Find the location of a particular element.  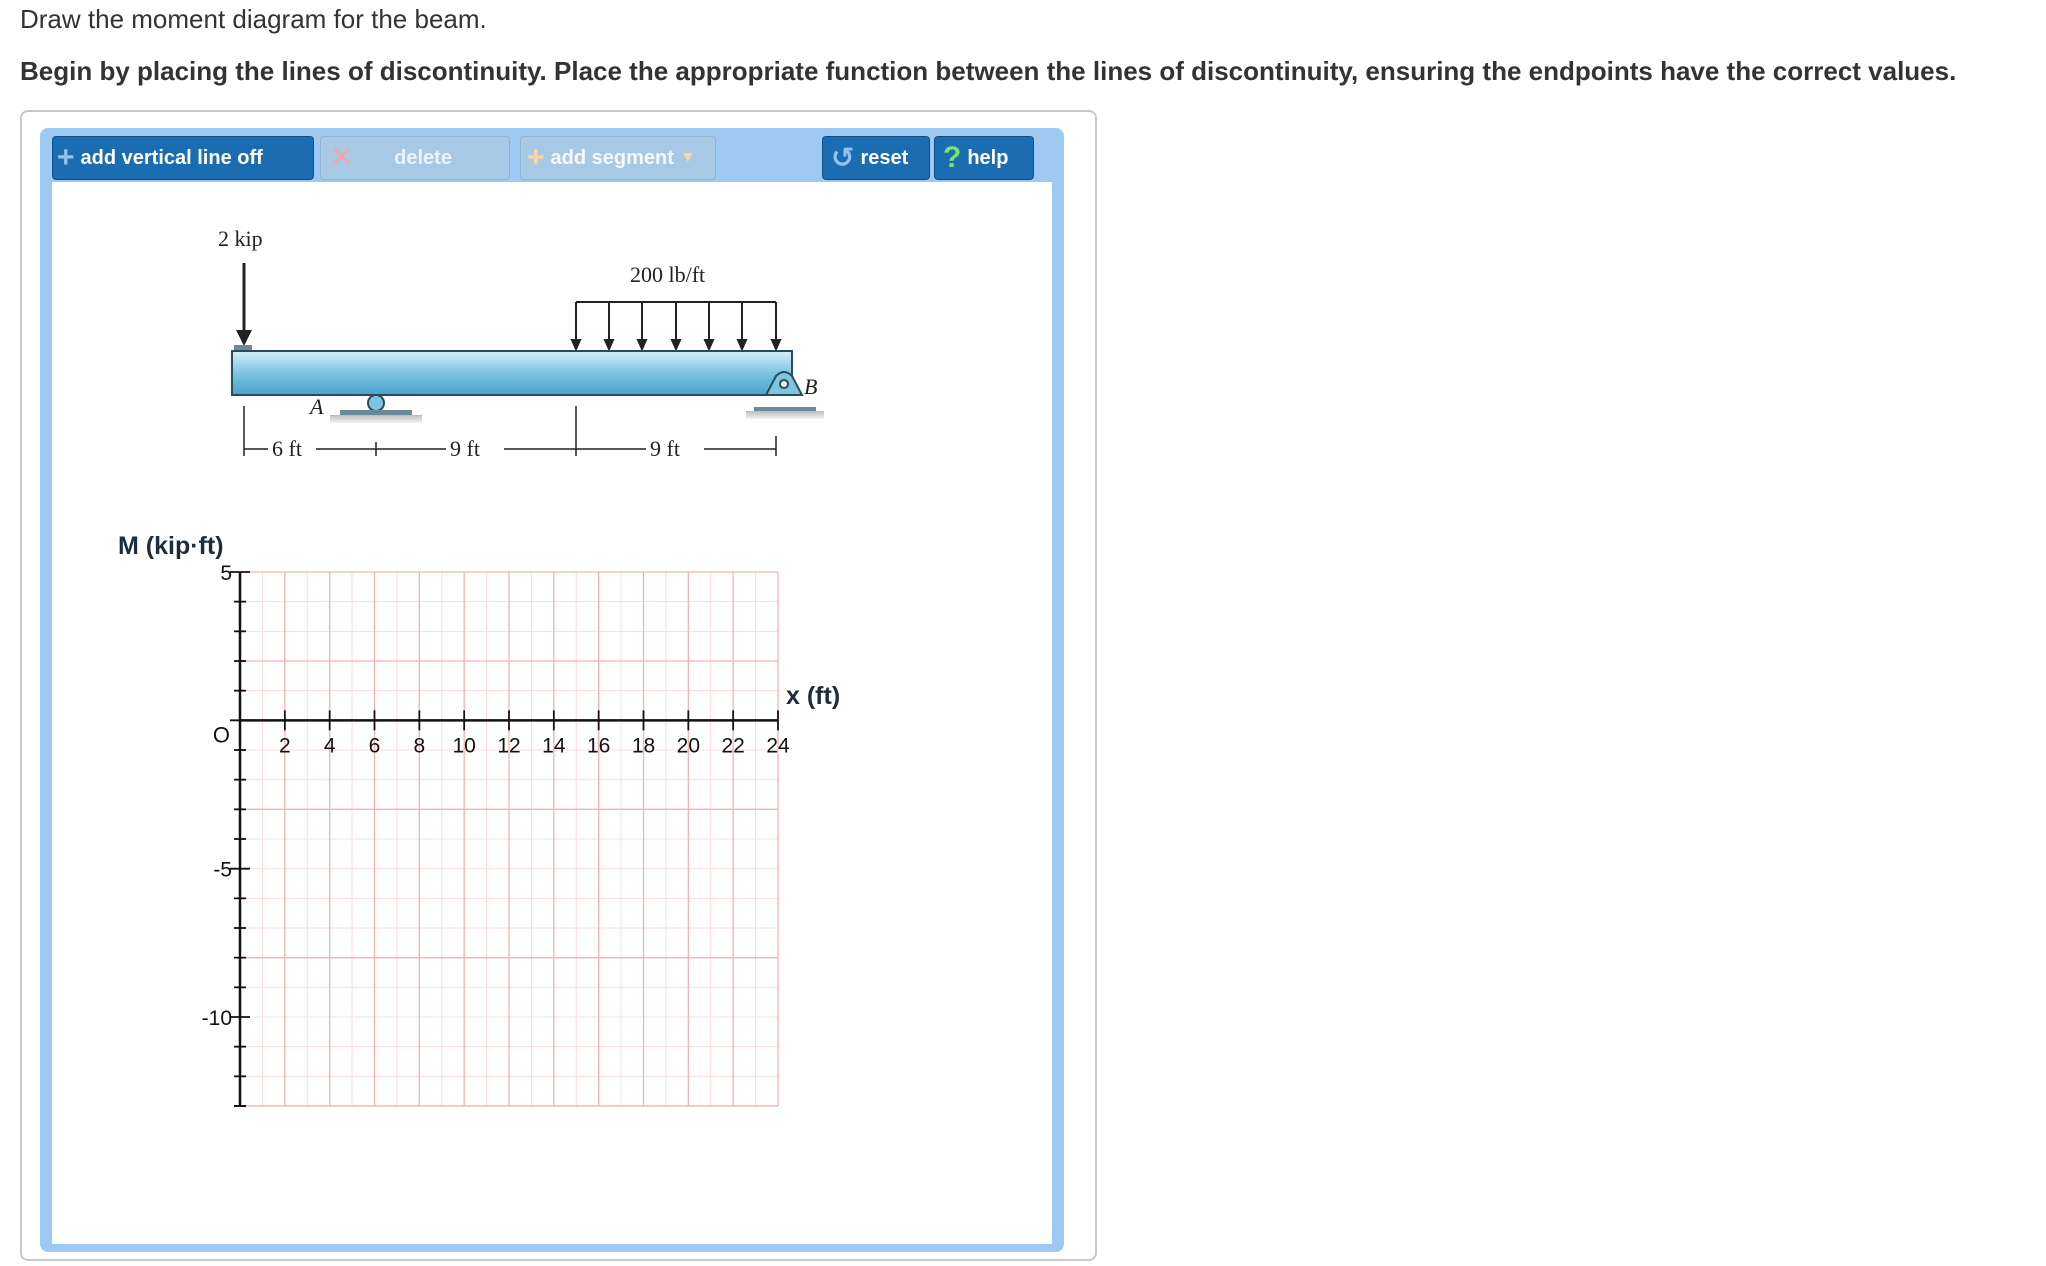

x-tick-label: 12 is located at coordinates (508, 745).